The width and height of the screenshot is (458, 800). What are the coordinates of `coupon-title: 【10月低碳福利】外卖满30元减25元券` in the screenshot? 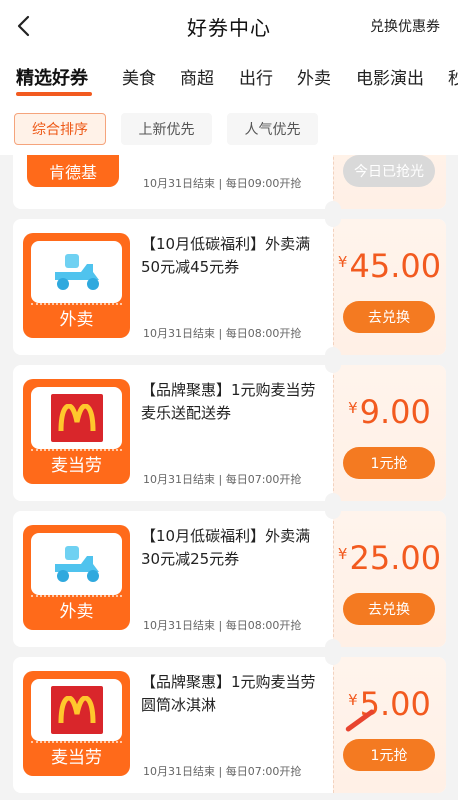 It's located at (226, 547).